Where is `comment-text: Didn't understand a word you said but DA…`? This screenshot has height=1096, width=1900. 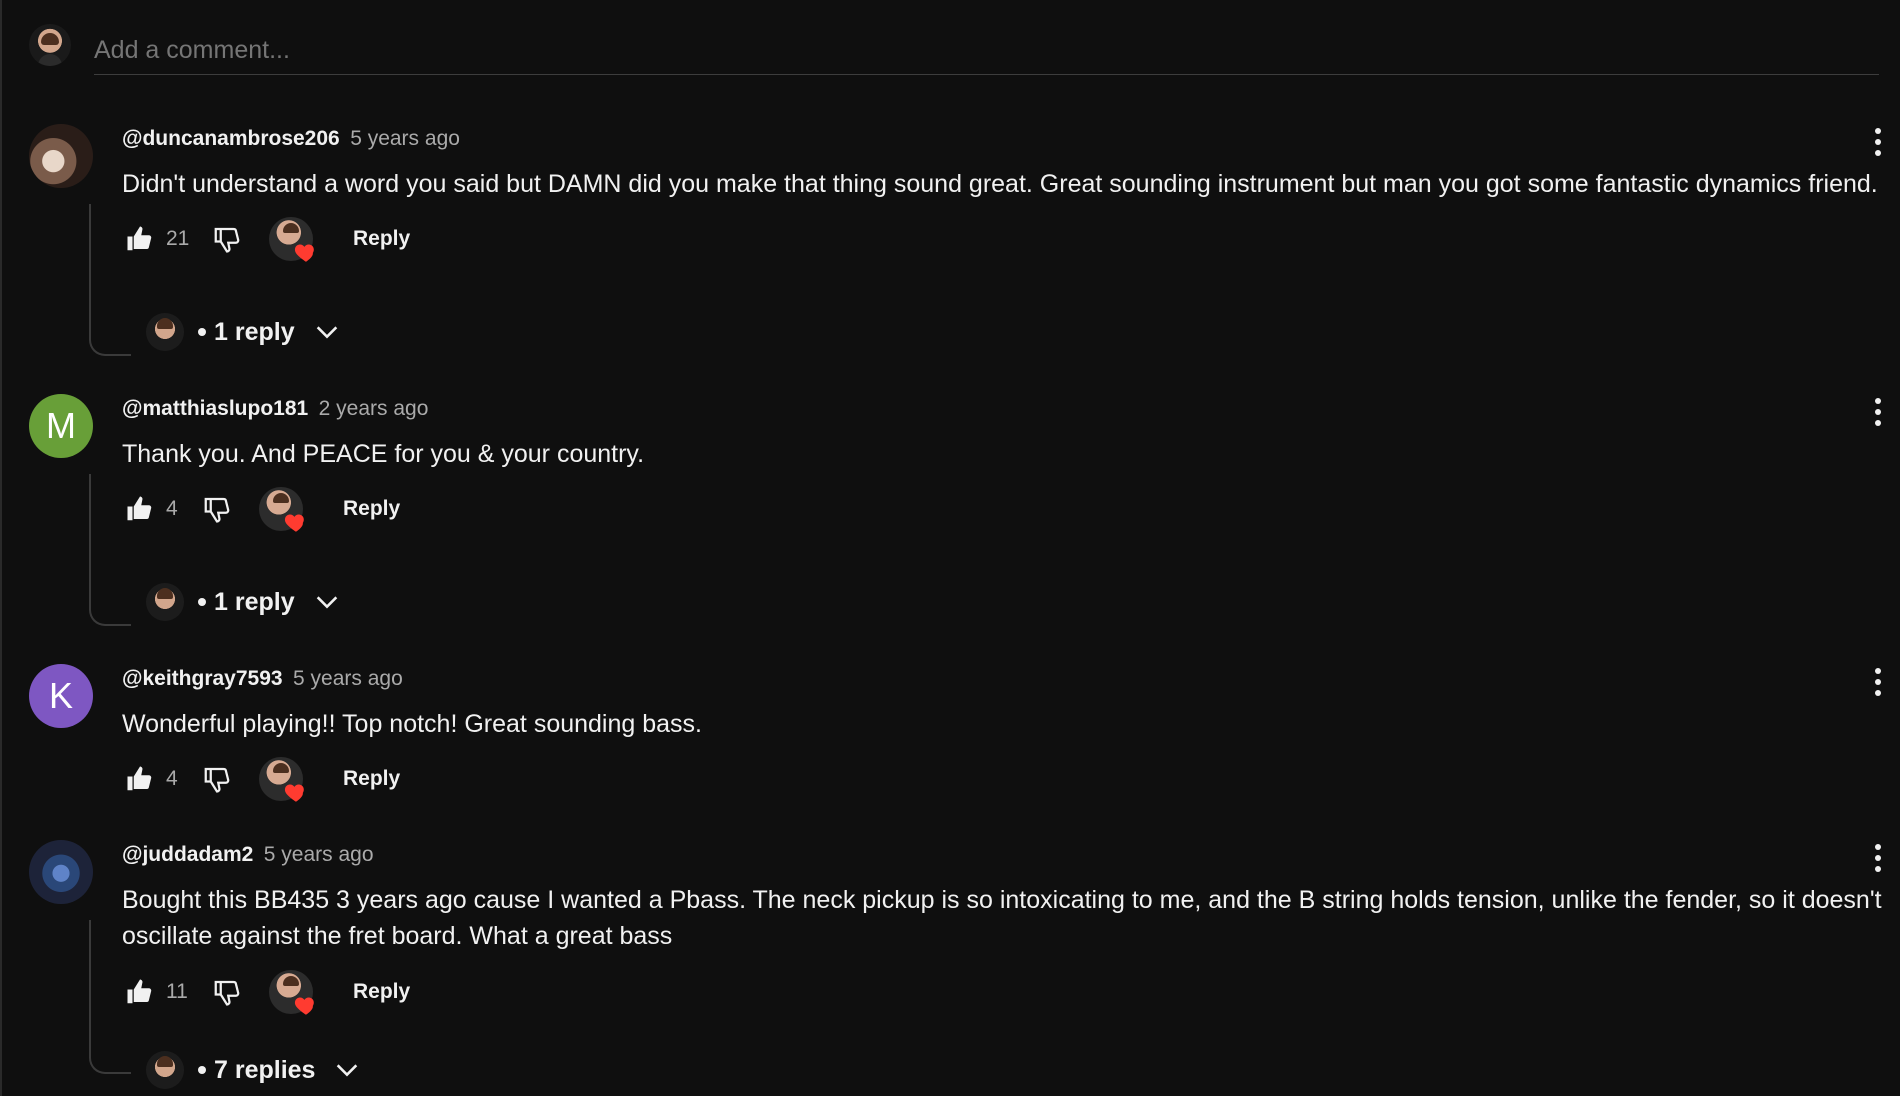 comment-text: Didn't understand a word you said but DA… is located at coordinates (1000, 184).